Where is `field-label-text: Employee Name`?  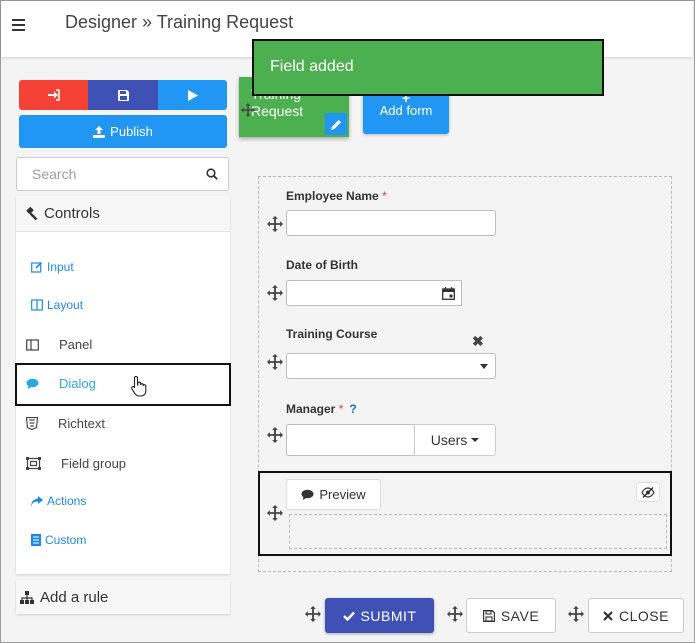 field-label-text: Employee Name is located at coordinates (332, 196).